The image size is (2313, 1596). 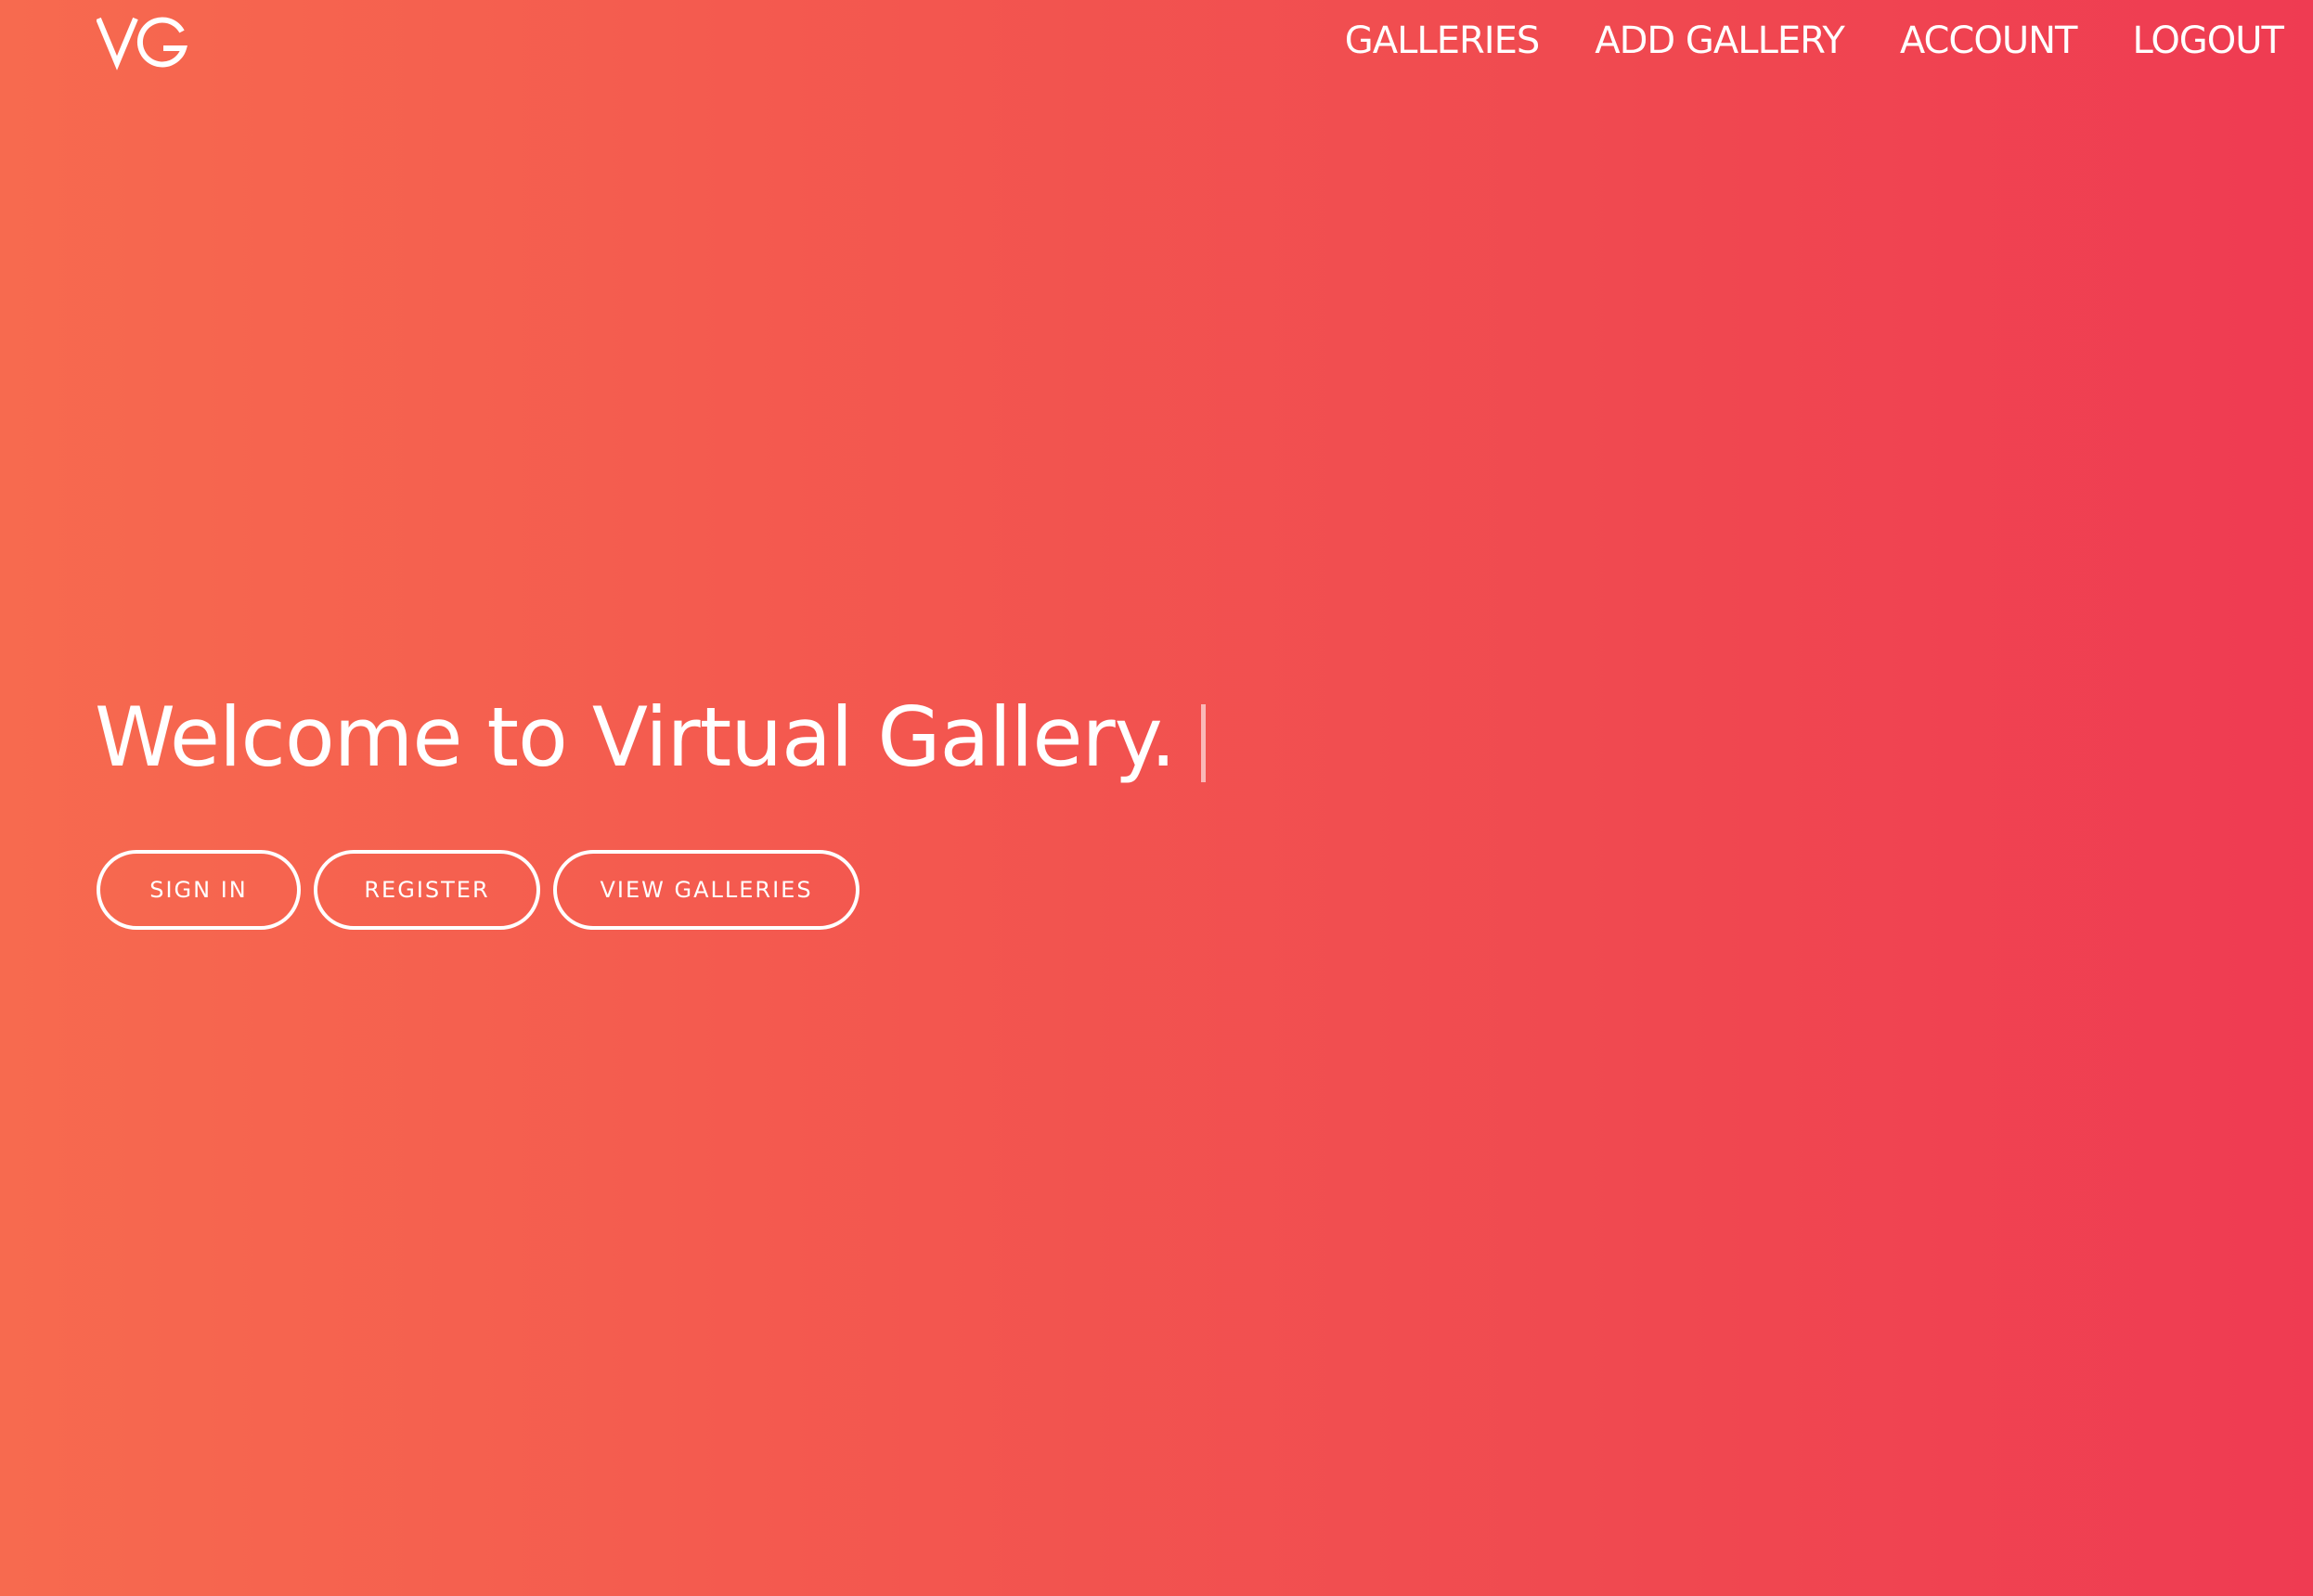 I want to click on top-nav: GALLERIES ADD GALLERY ACCOUNT LOGOUT, so click(x=1814, y=41).